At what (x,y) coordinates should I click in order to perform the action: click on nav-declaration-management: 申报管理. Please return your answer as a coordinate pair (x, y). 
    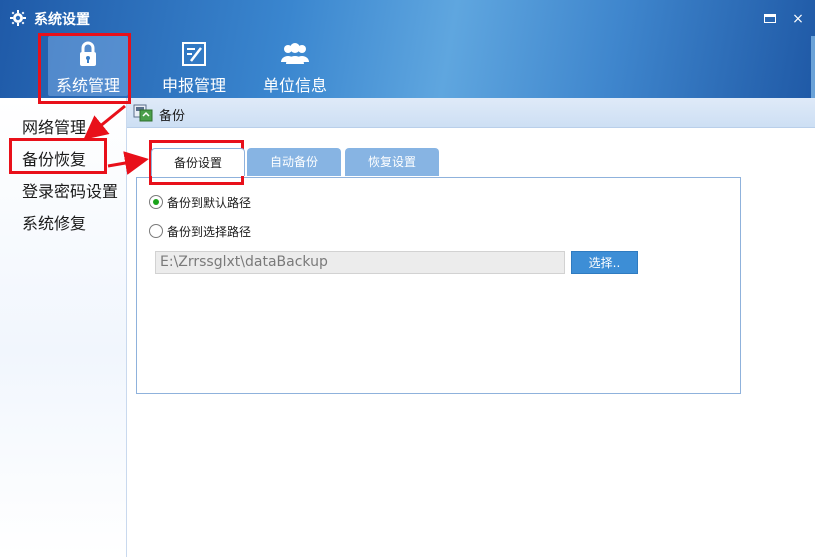
    Looking at the image, I should click on (194, 68).